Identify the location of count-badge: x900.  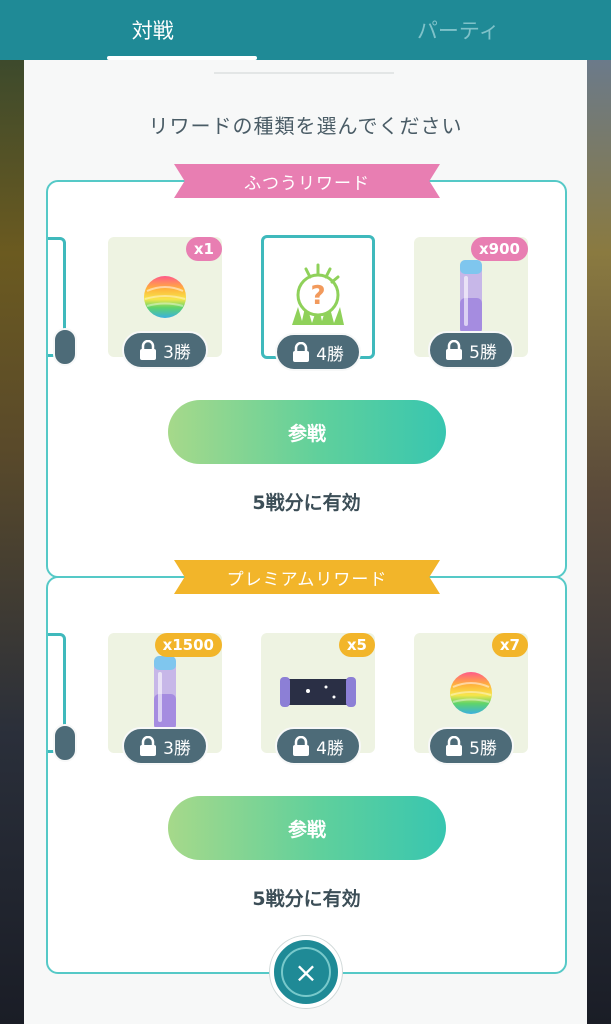
(499, 249).